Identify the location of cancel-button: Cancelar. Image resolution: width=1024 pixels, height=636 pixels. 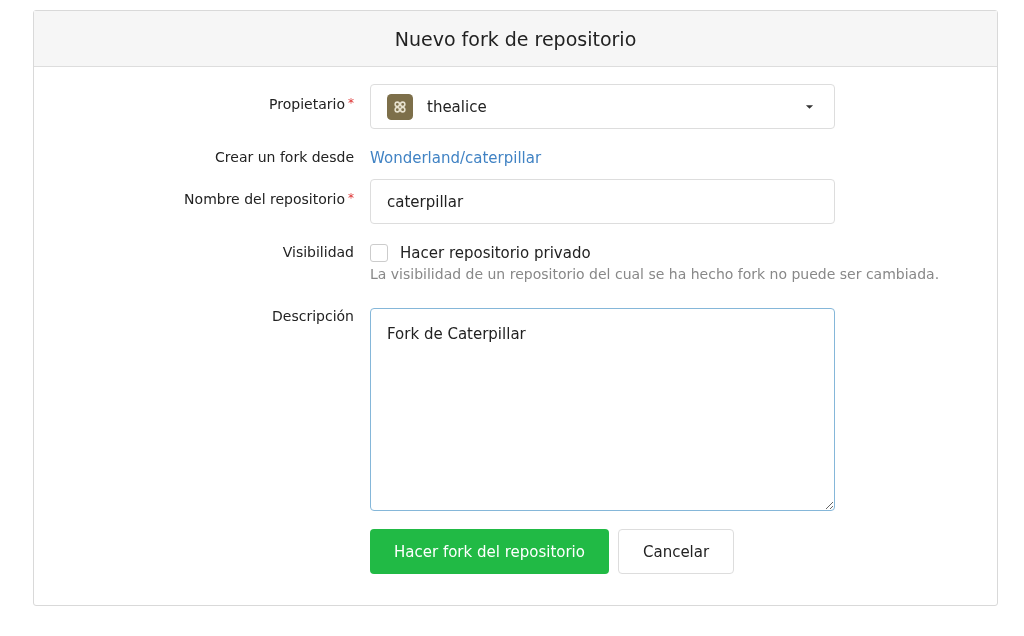
(676, 551).